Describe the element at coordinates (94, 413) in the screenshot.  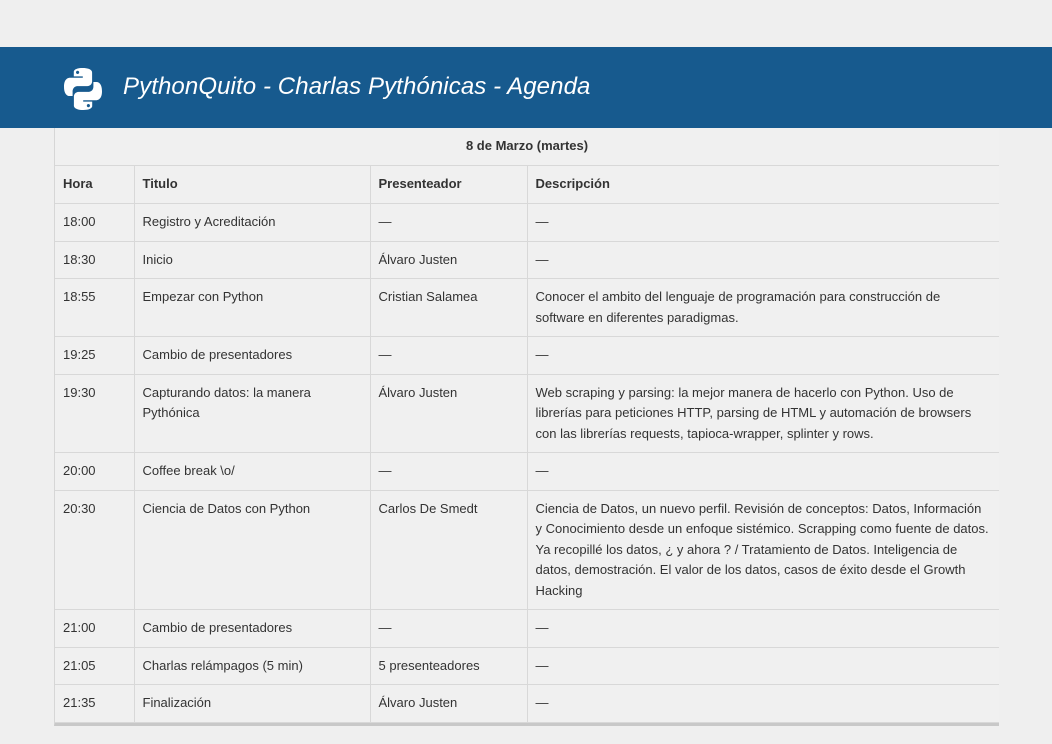
I see `cell-hora: 19:30` at that location.